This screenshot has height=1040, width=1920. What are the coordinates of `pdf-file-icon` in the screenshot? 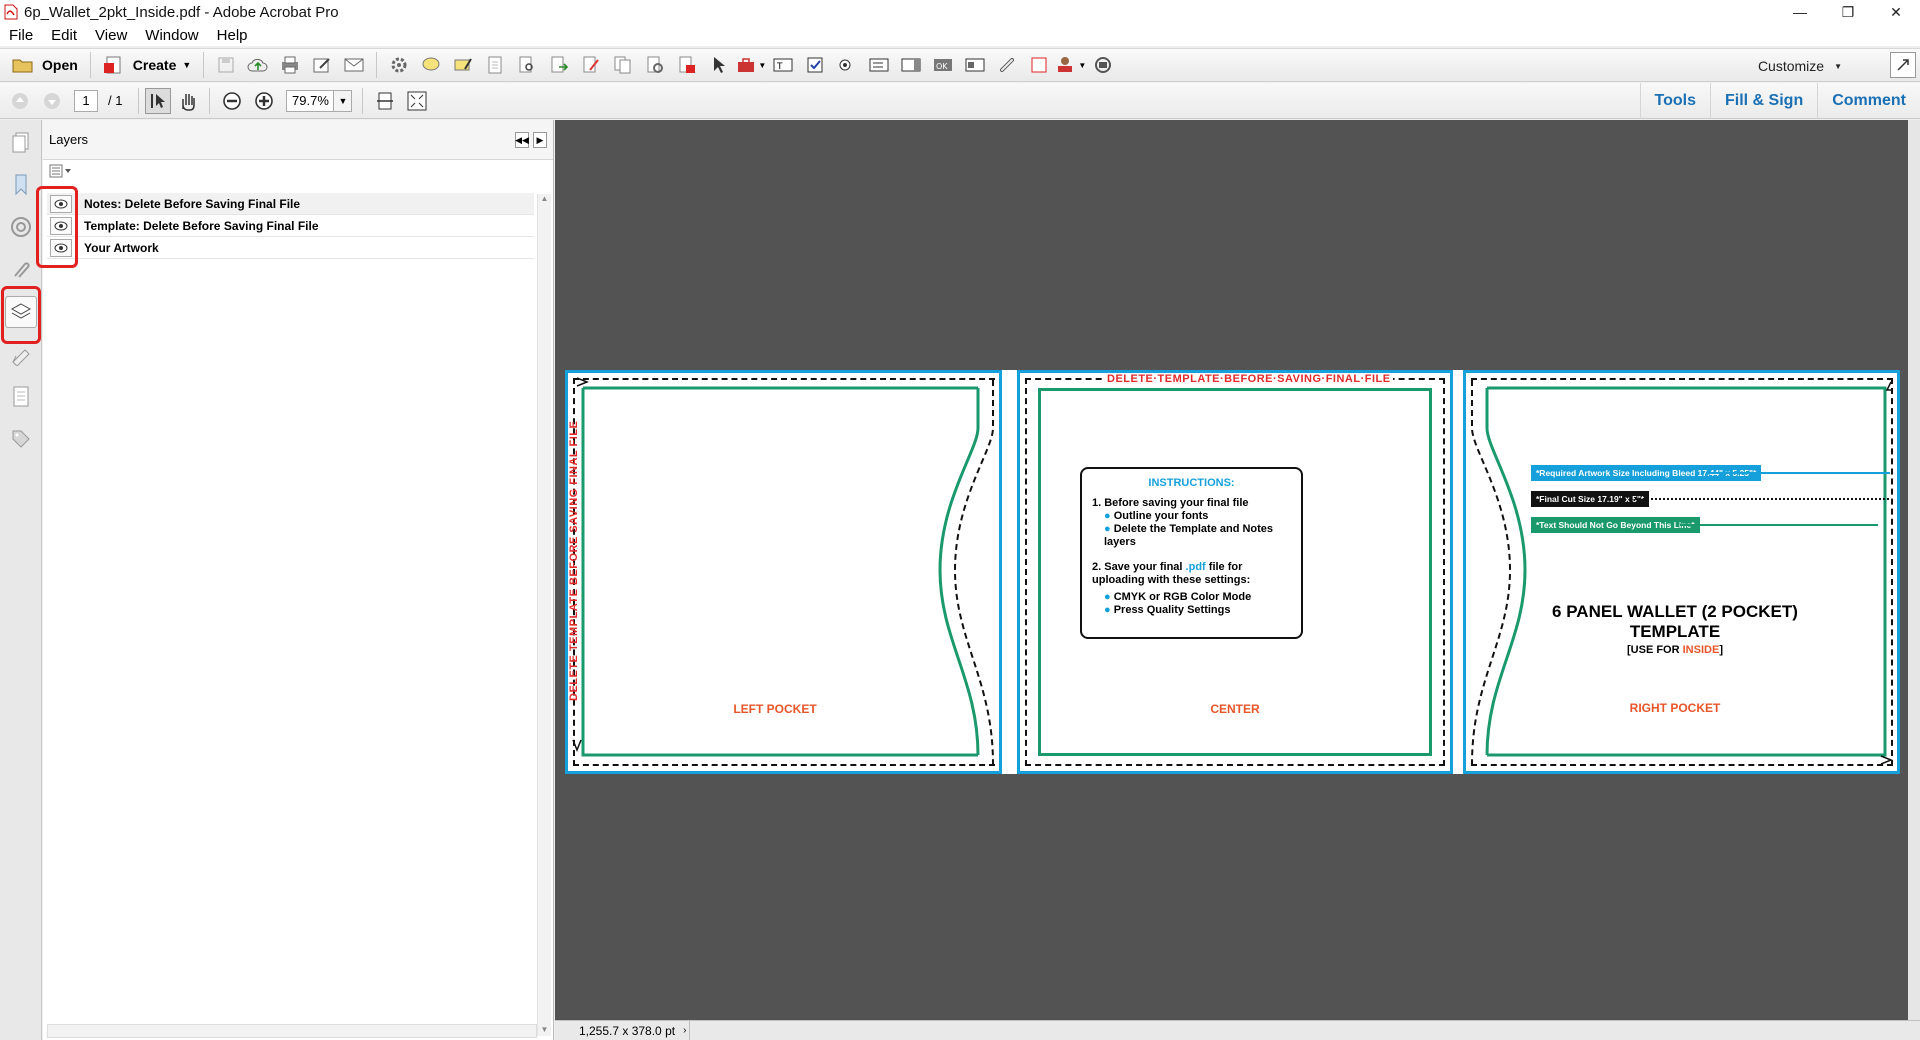 It's located at (11, 12).